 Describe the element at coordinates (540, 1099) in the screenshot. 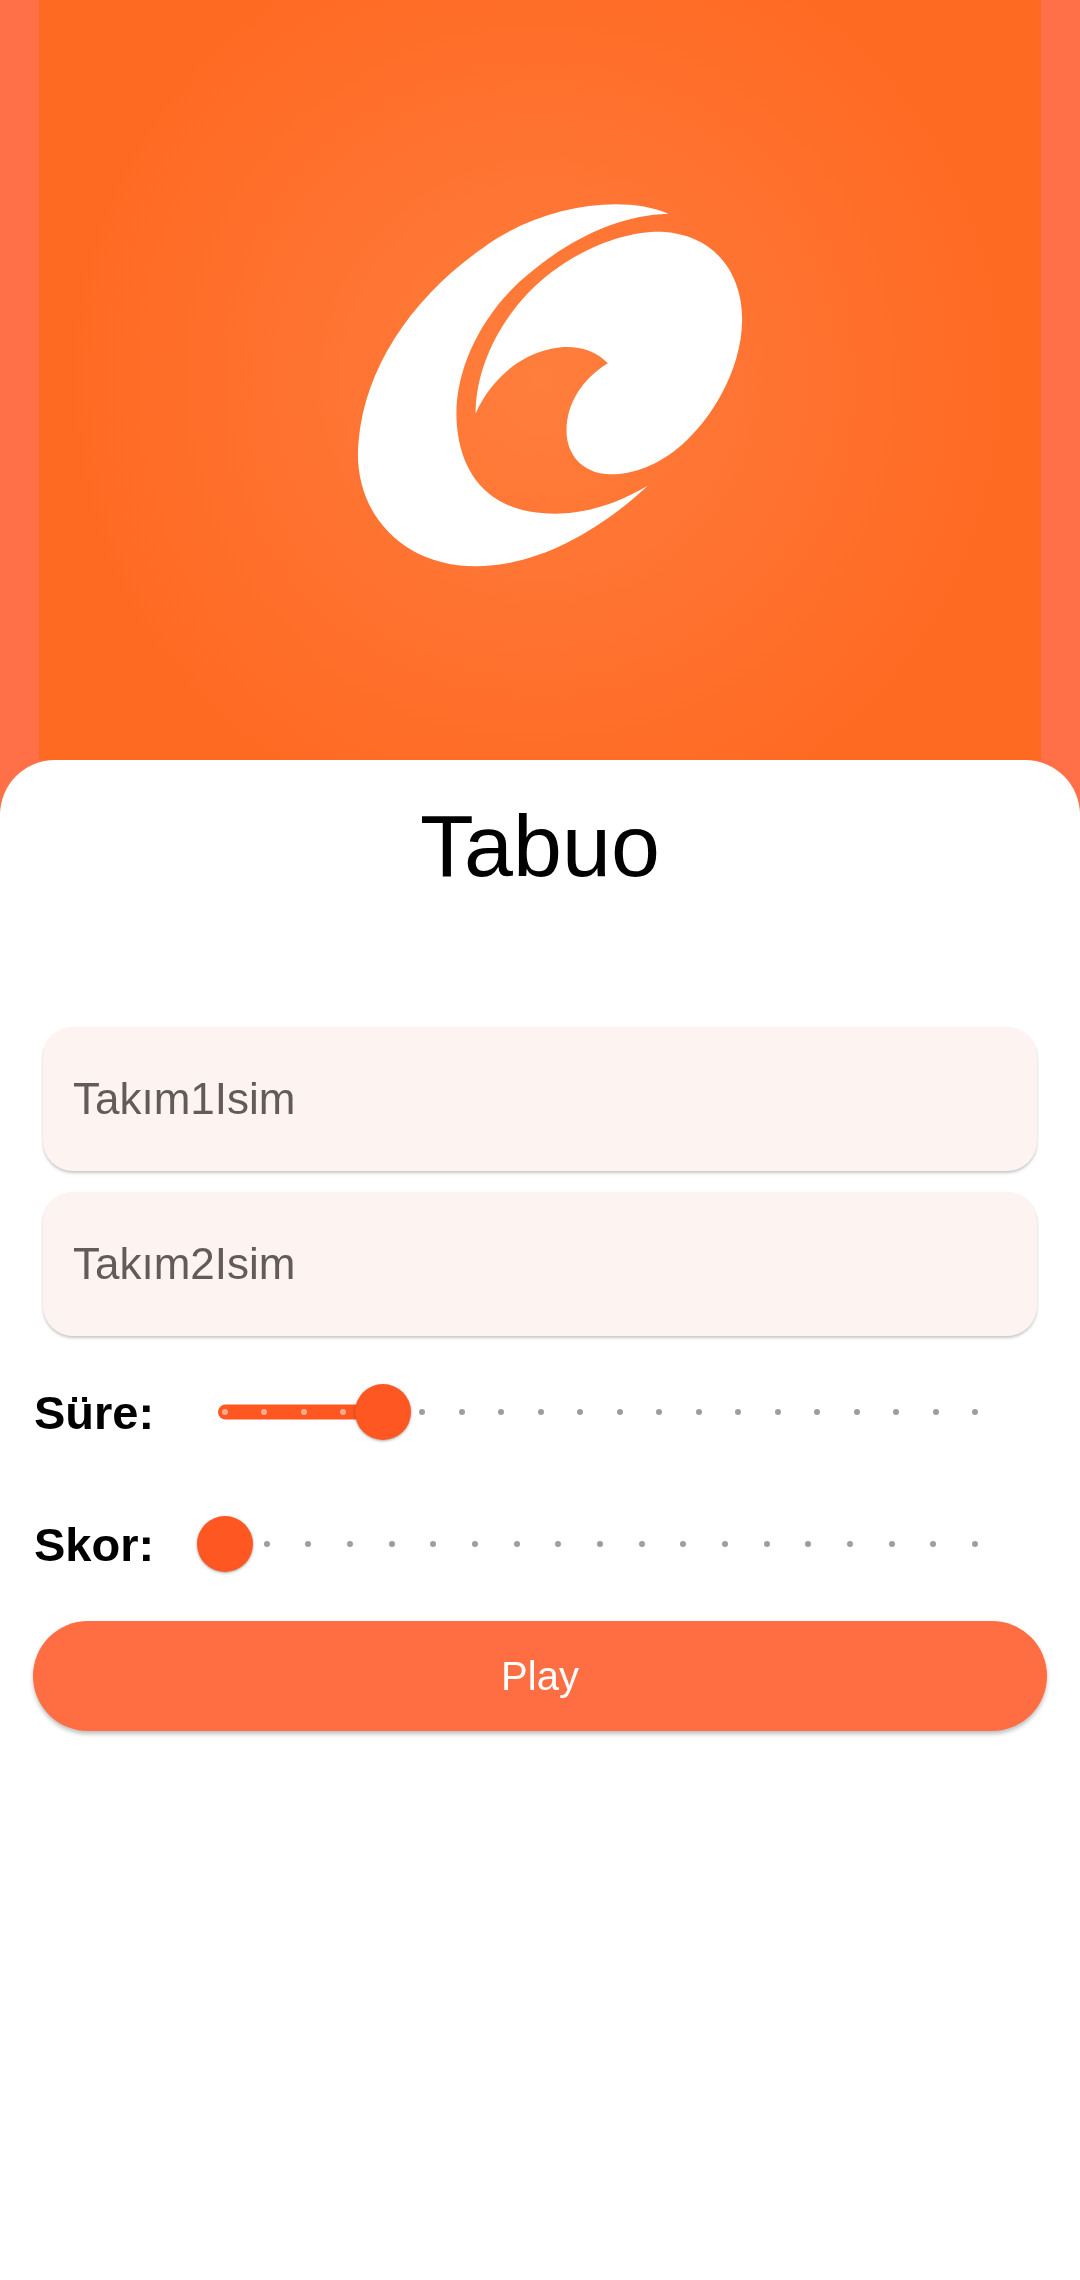

I see `team-name-field: Takım1Isim` at that location.